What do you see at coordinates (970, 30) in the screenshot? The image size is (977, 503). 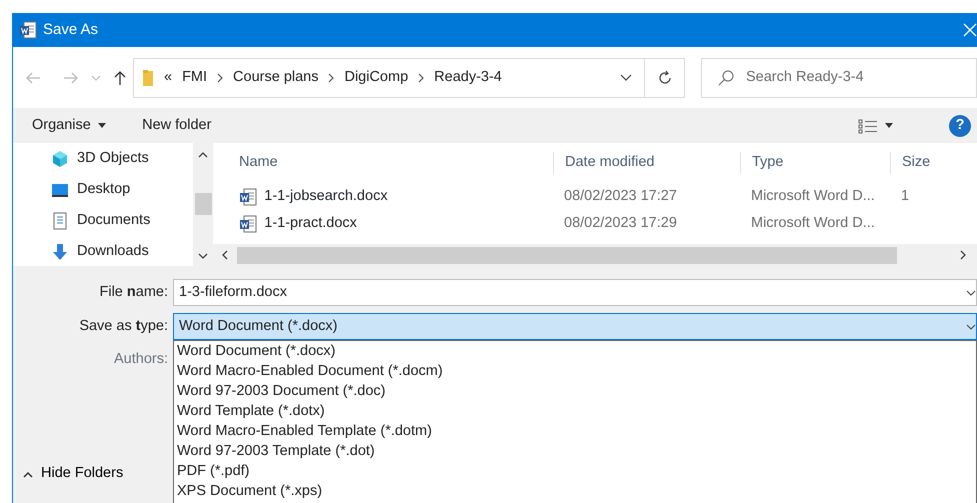 I see `close-icon` at bounding box center [970, 30].